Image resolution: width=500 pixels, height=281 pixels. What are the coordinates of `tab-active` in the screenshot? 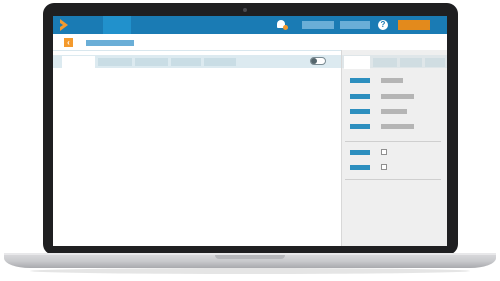 It's located at (78, 62).